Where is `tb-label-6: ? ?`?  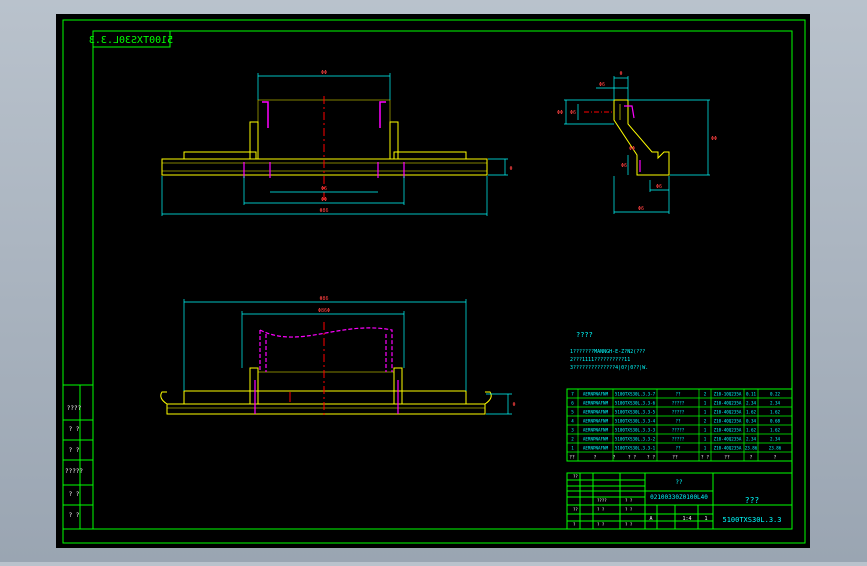
tb-label-6: ? ? is located at coordinates (629, 509).